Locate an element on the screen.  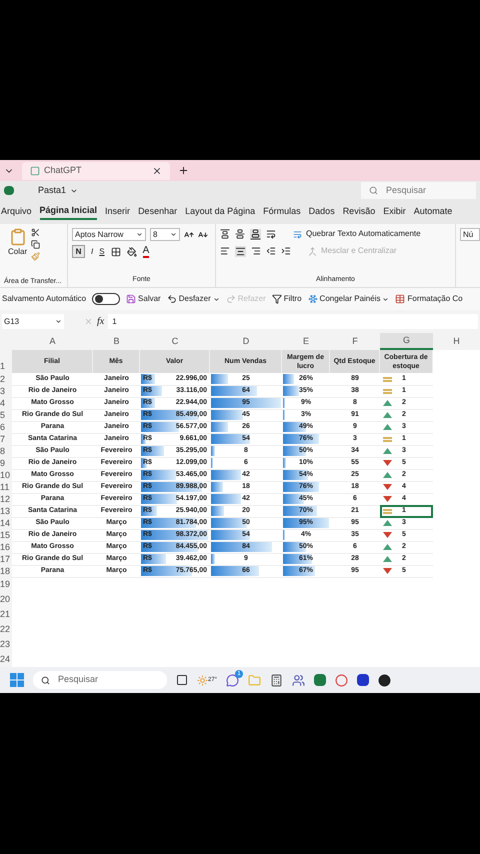
wrap-icon is located at coordinates (297, 234).